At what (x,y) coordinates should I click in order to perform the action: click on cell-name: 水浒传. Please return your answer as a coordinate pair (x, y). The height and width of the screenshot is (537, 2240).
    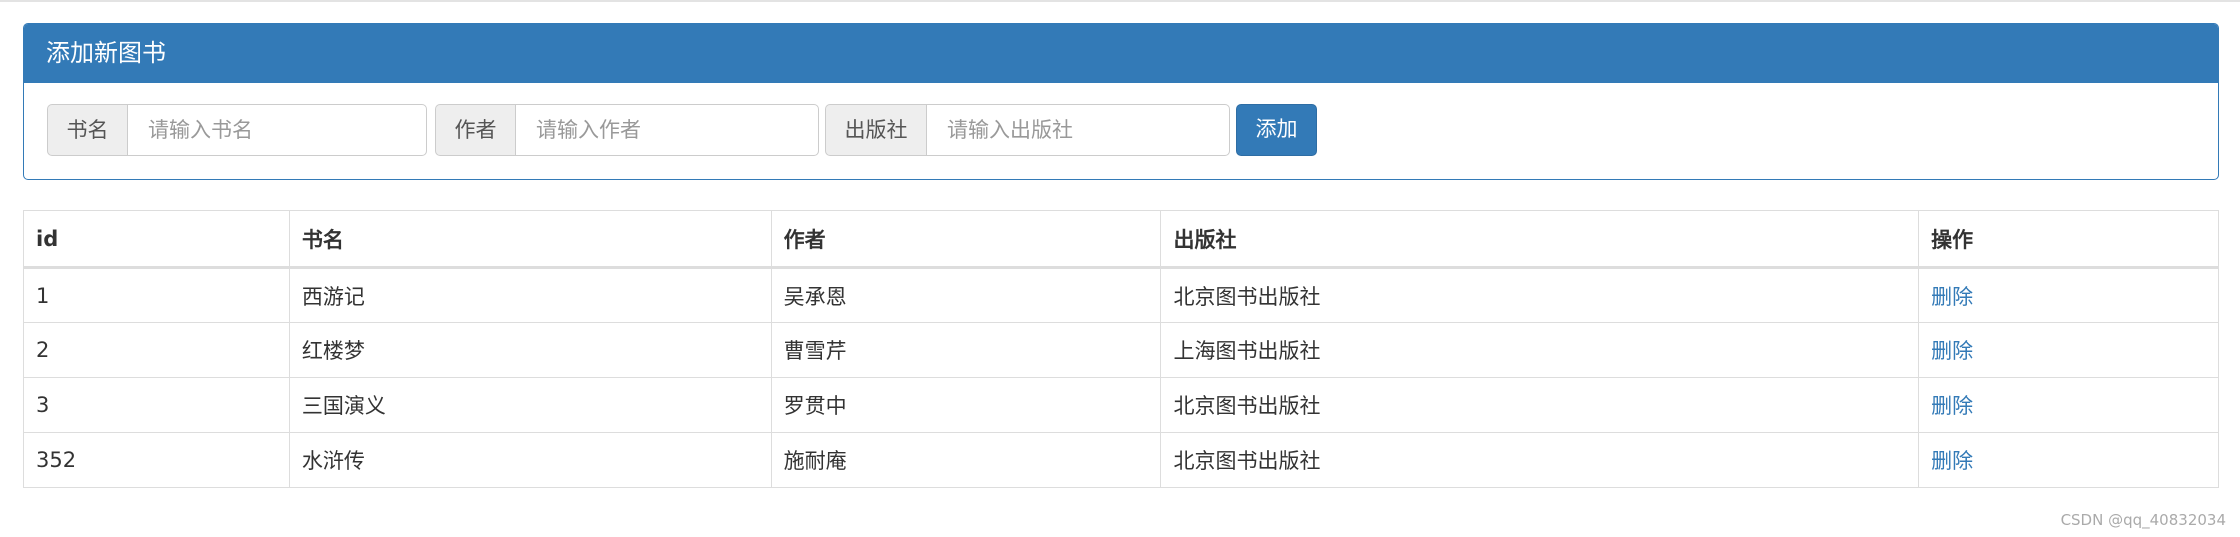
    Looking at the image, I should click on (530, 460).